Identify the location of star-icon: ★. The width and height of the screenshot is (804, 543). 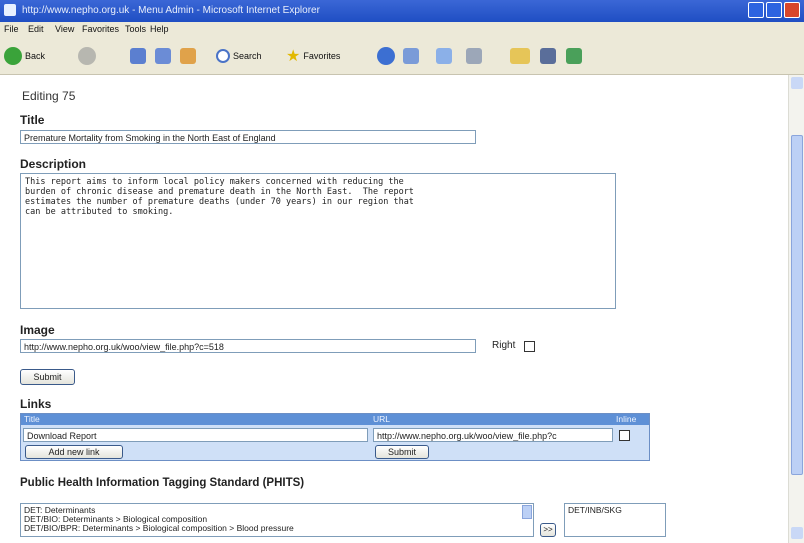
(293, 56).